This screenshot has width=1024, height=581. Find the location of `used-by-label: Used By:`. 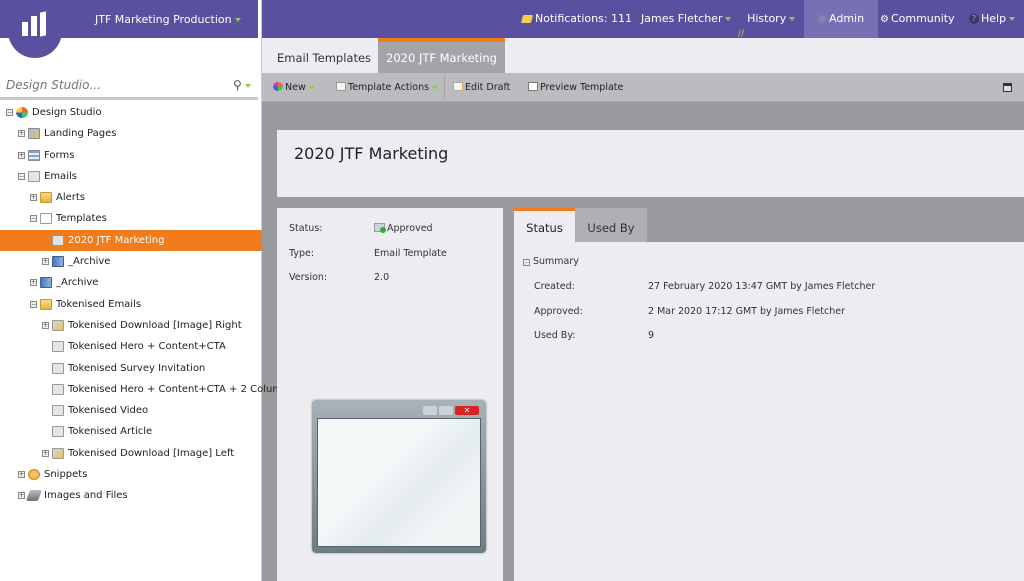

used-by-label: Used By: is located at coordinates (555, 335).